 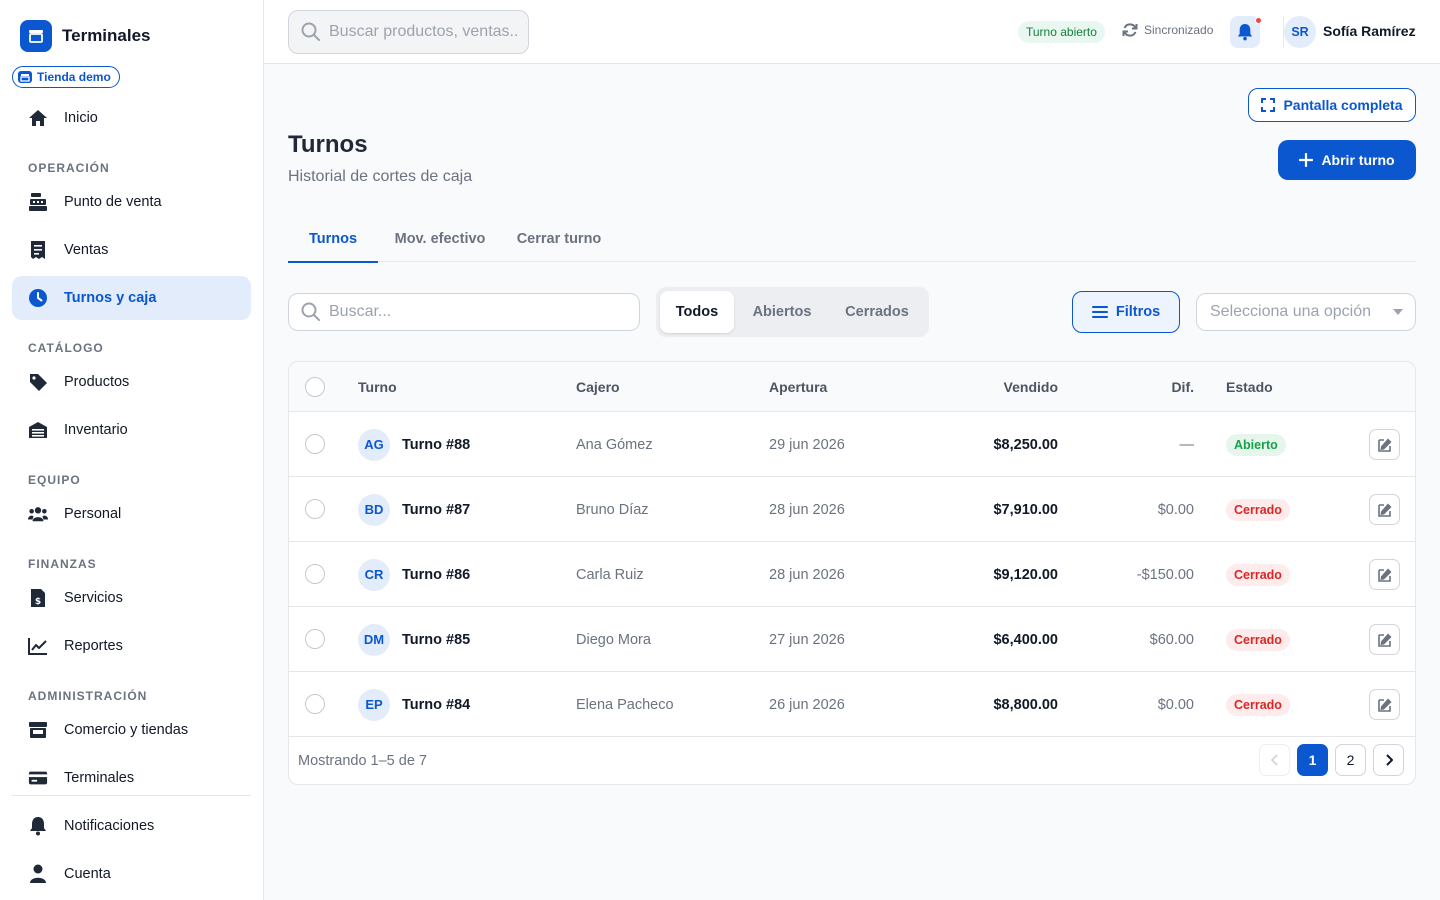 What do you see at coordinates (697, 312) in the screenshot?
I see `segment-todos: Todos` at bounding box center [697, 312].